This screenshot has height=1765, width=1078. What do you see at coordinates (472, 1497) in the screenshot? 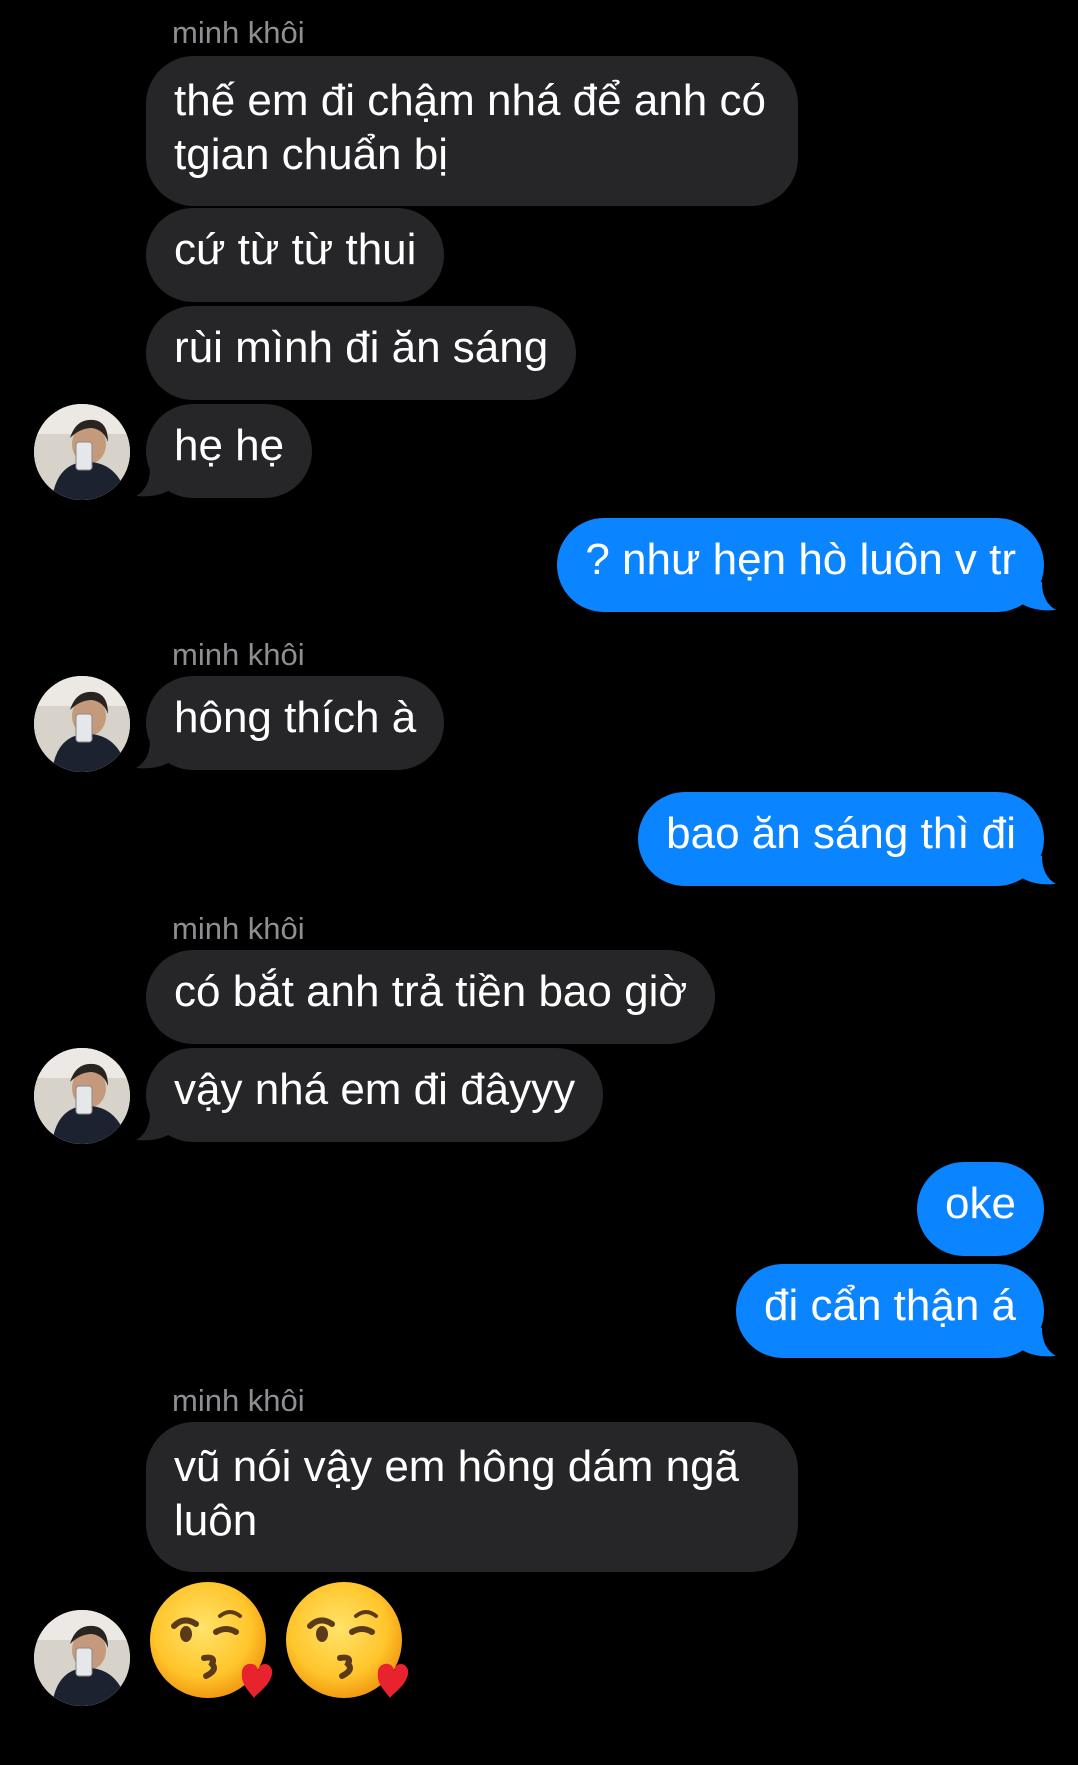
I see `incoming-message: vũ nói vậy em hông dám ngã luôn` at bounding box center [472, 1497].